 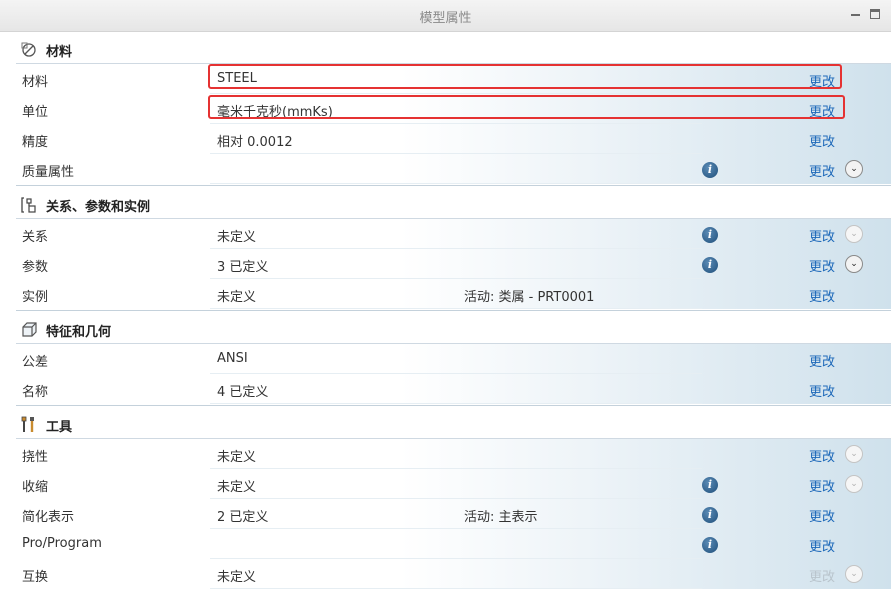 What do you see at coordinates (59, 427) in the screenshot?
I see `section-title: 工具` at bounding box center [59, 427].